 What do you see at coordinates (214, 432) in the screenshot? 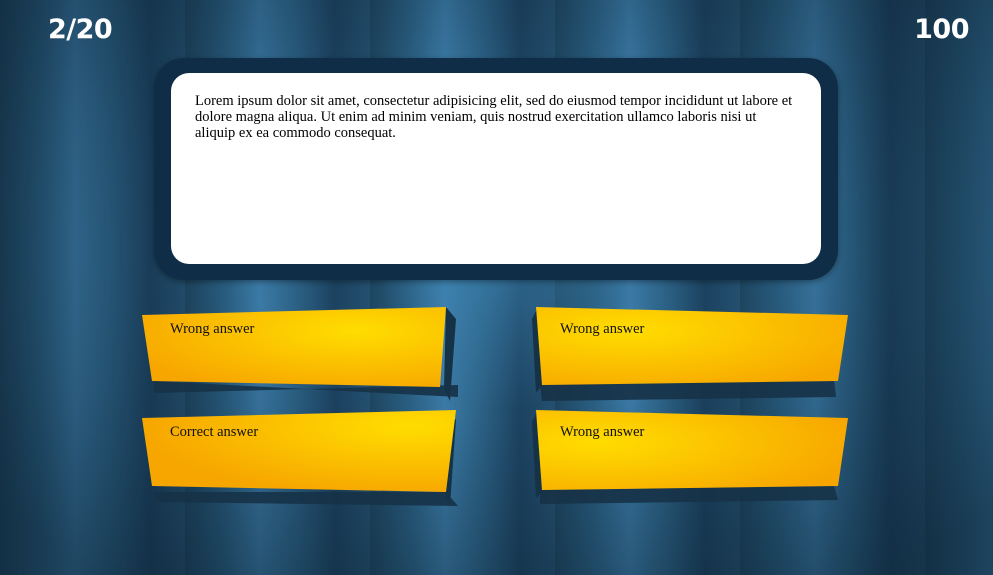
I see `answer-label-3: Correct answer` at bounding box center [214, 432].